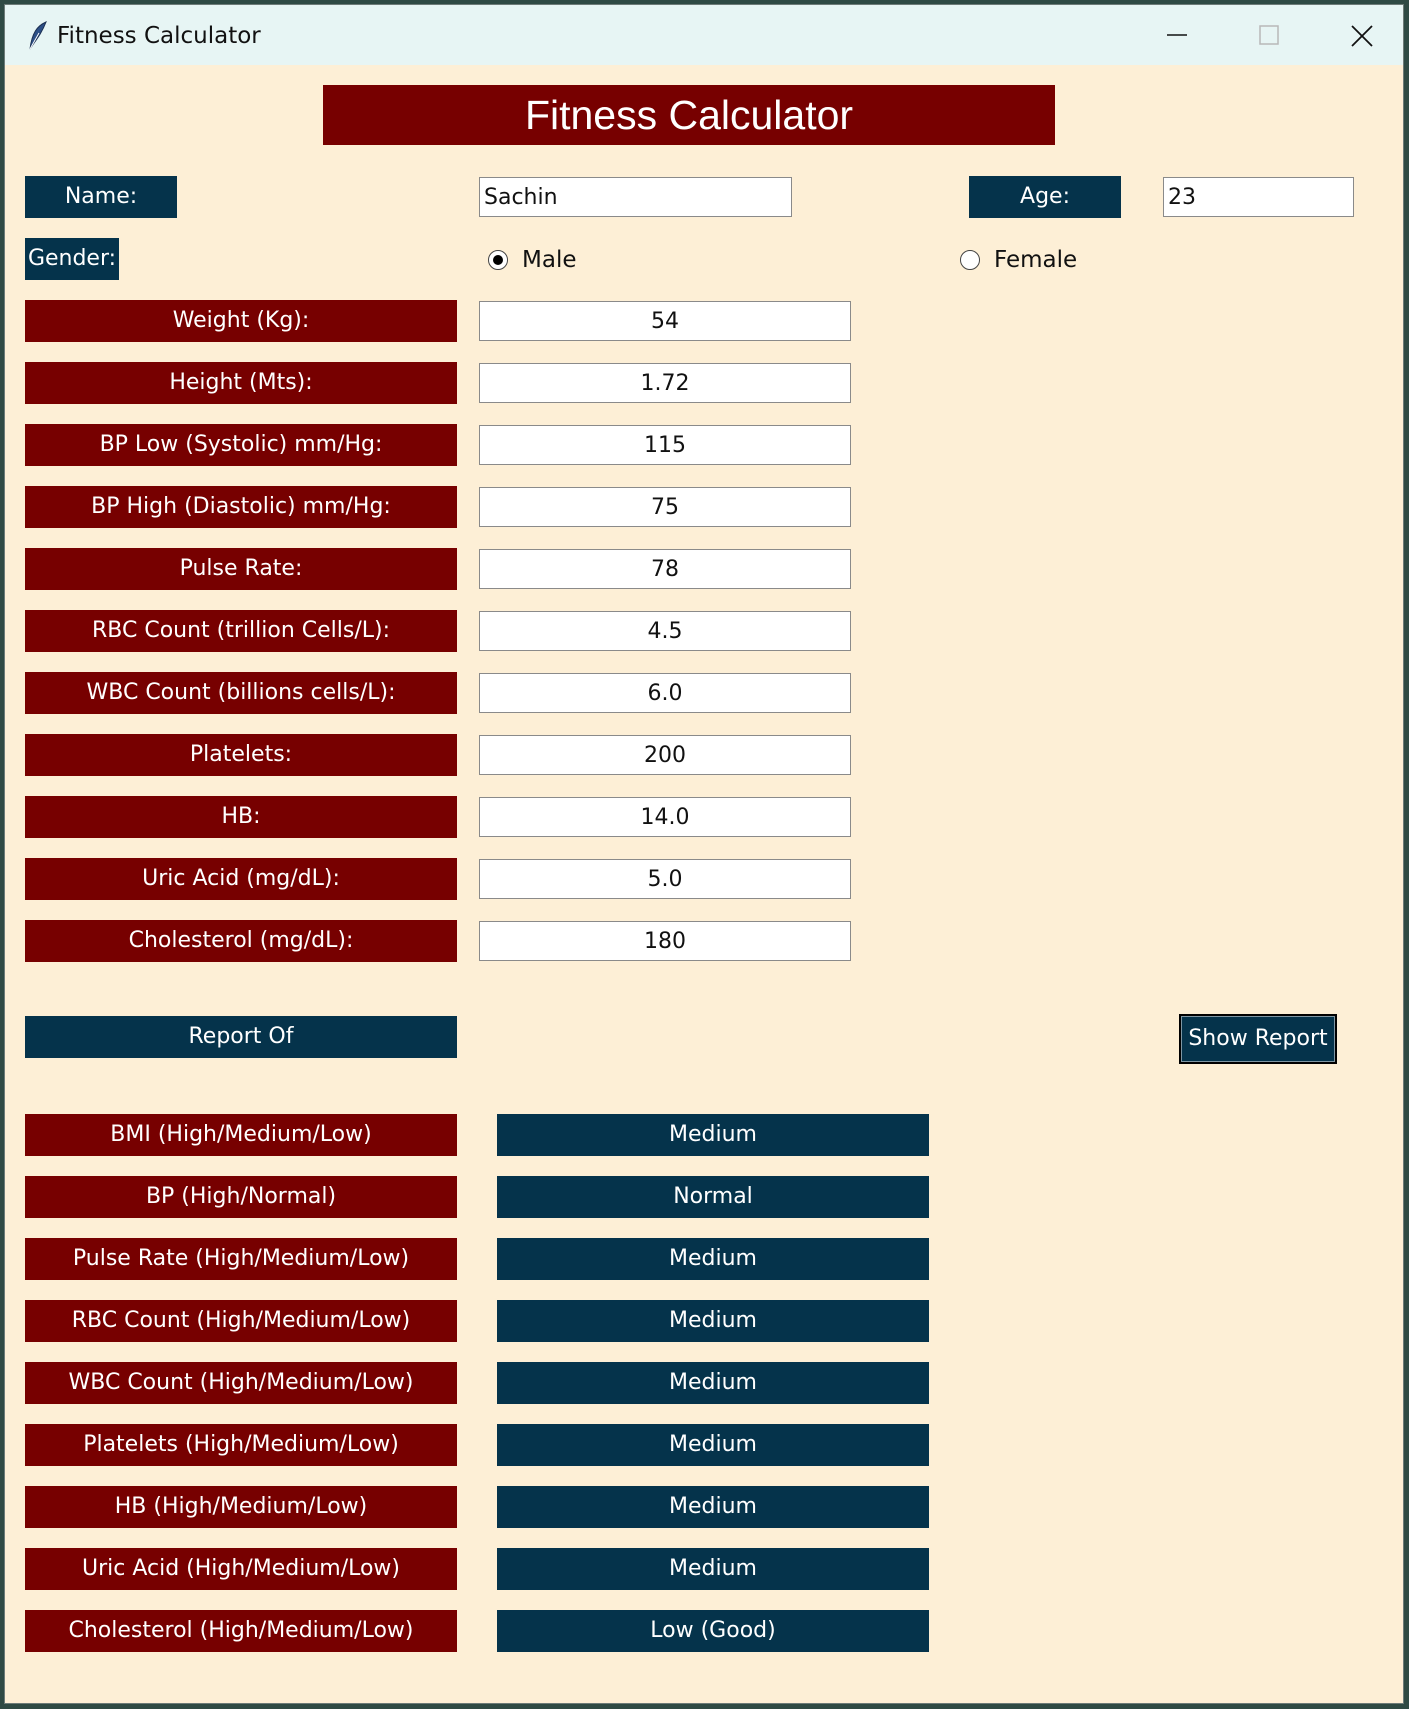  What do you see at coordinates (665, 693) in the screenshot?
I see `wbc-count-input` at bounding box center [665, 693].